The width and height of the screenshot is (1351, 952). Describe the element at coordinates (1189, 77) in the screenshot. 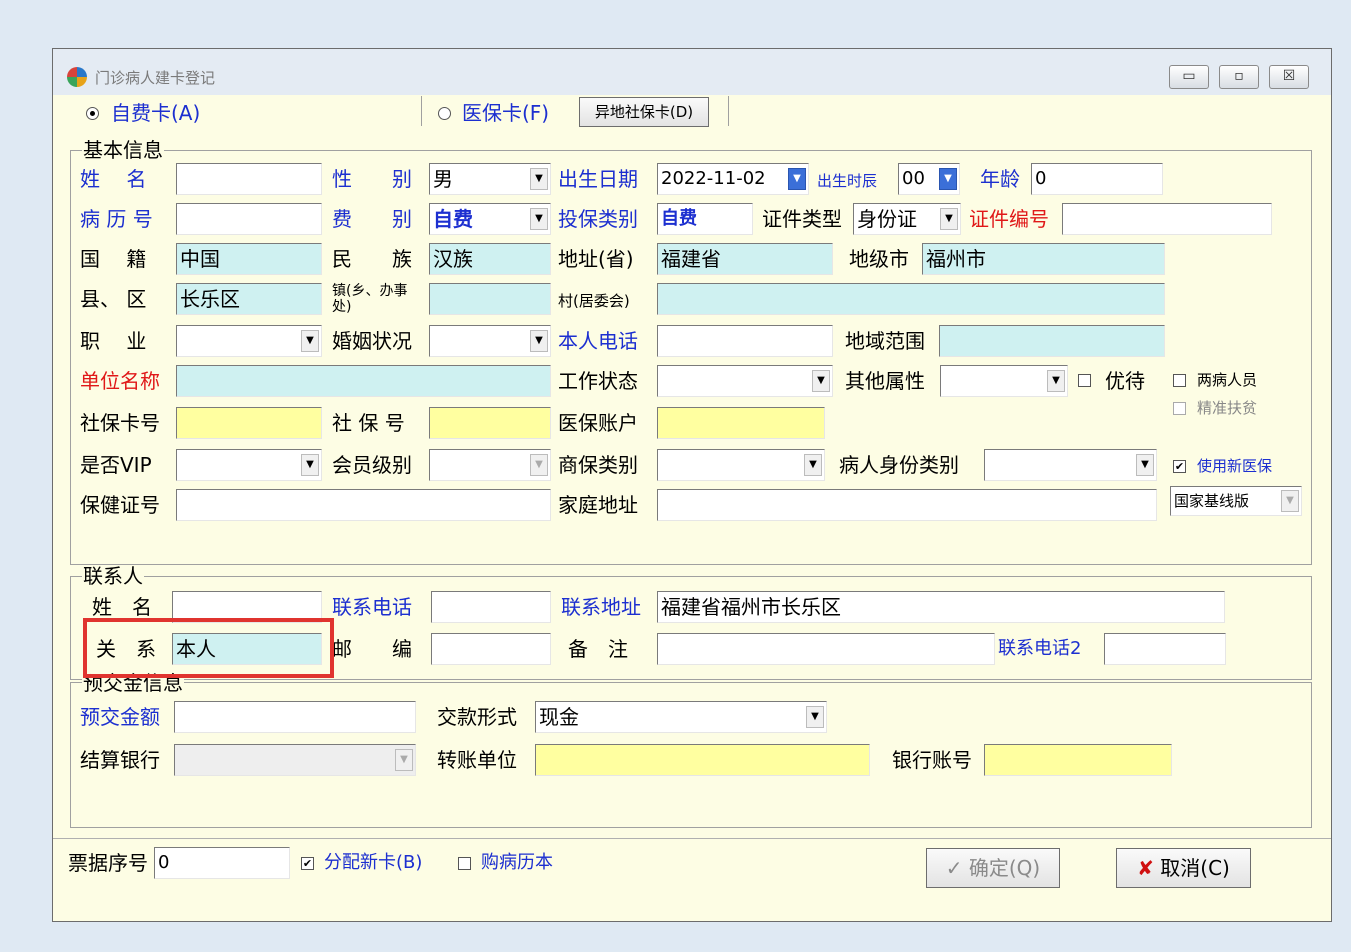

I see `minimize-button: ▭` at that location.